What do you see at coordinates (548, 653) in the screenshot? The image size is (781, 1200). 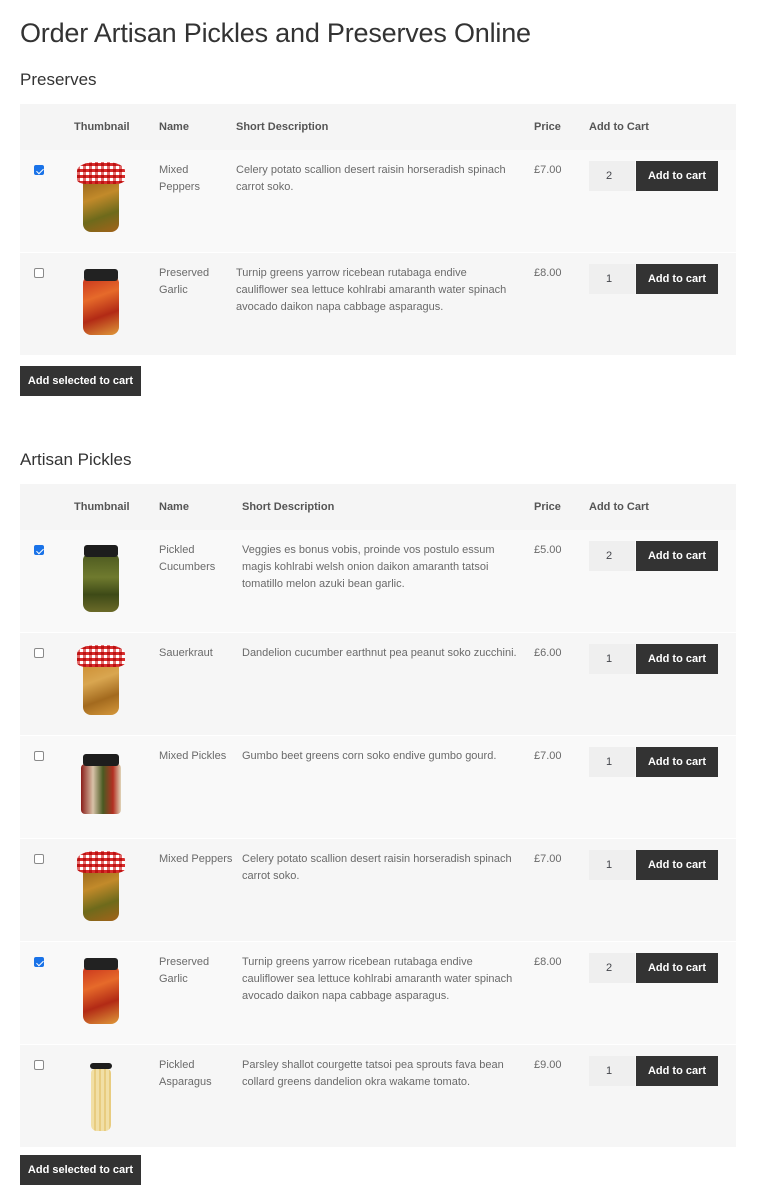 I see `product-price: £6.00` at bounding box center [548, 653].